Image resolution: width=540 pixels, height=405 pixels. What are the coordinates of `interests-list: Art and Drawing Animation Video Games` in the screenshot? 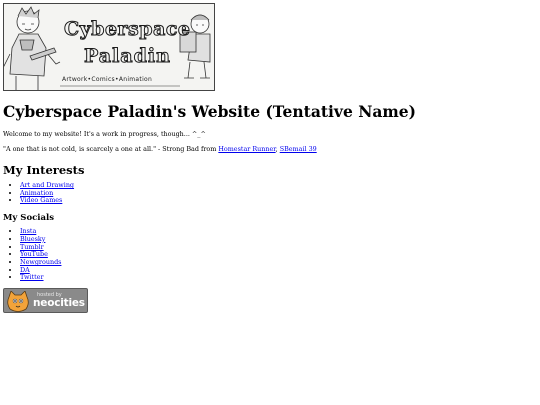 It's located at (268, 193).